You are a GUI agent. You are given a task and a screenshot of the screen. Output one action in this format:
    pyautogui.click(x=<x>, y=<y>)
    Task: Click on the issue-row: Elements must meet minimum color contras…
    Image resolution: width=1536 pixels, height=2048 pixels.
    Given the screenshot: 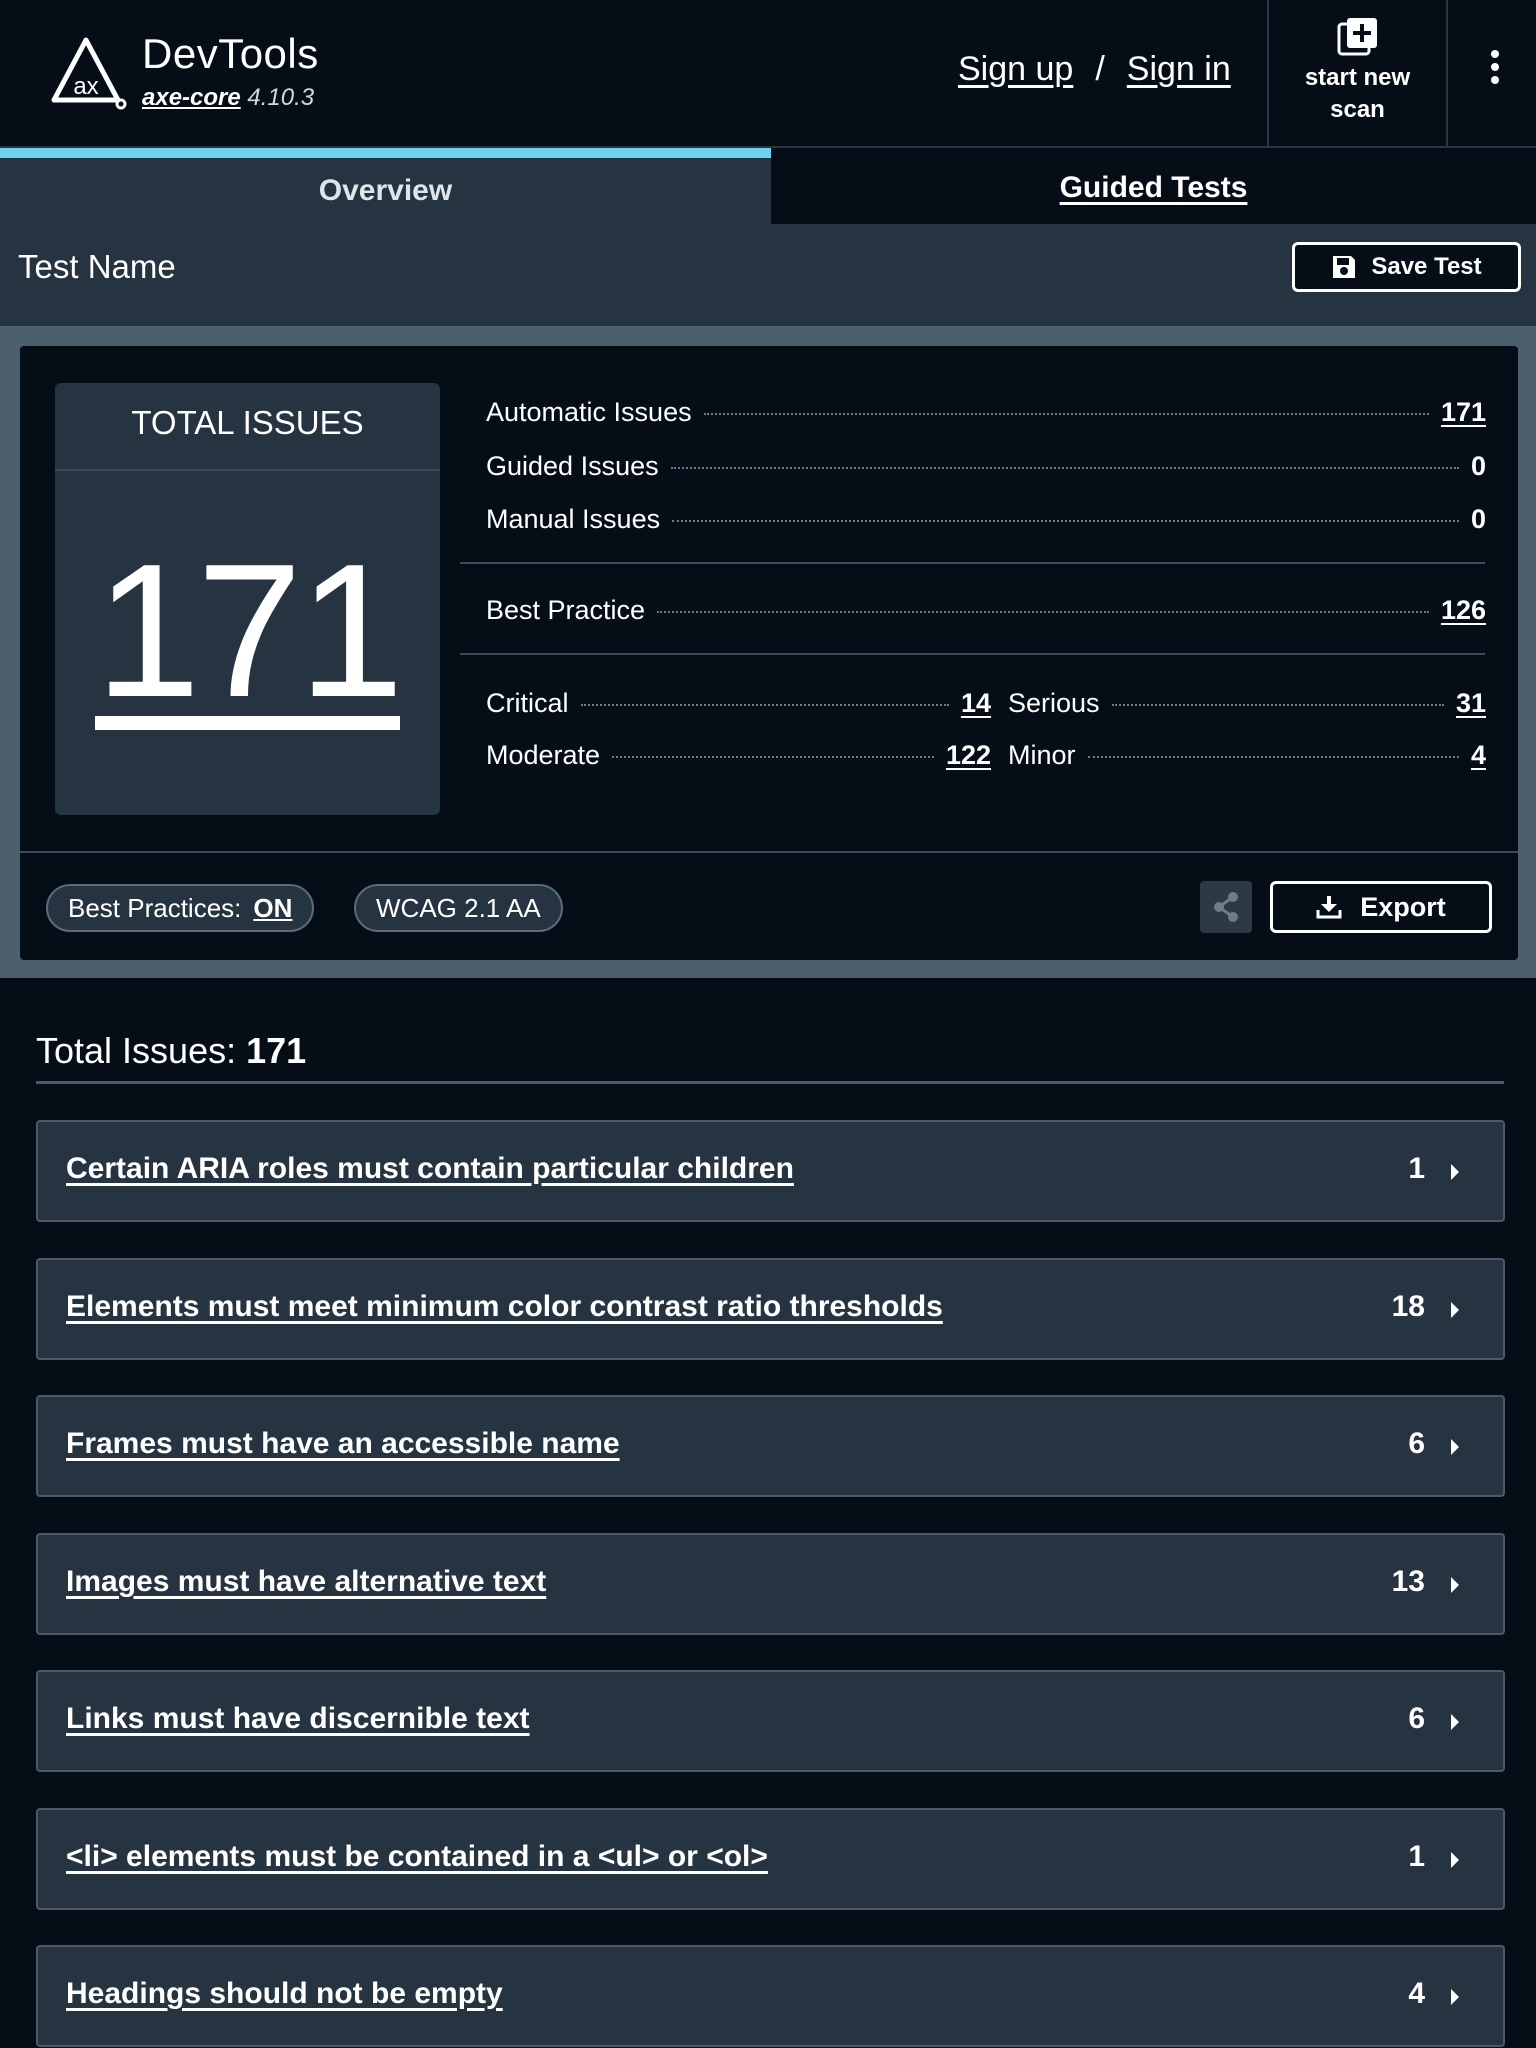 What is the action you would take?
    pyautogui.click(x=770, y=1309)
    